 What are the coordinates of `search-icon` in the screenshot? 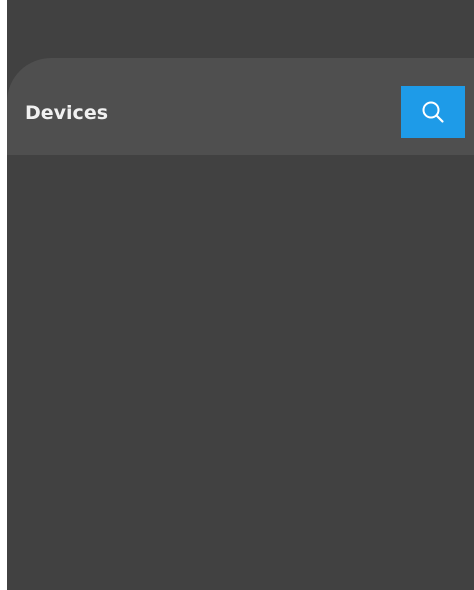 It's located at (433, 112).